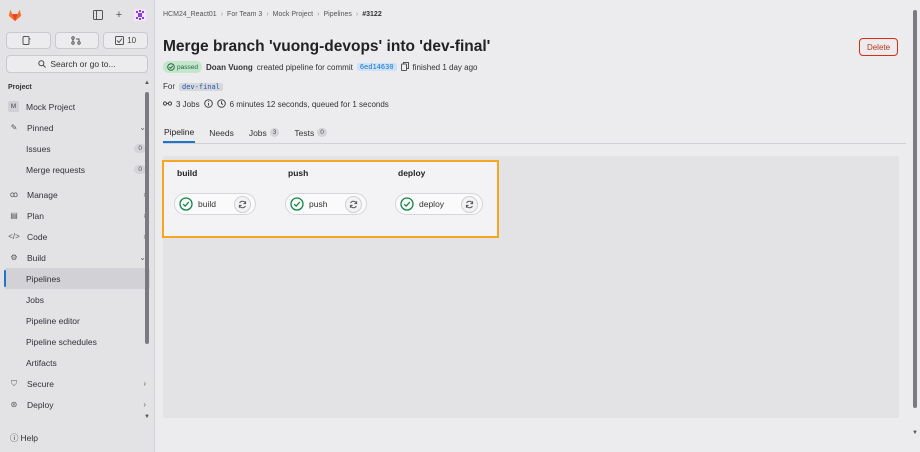  I want to click on tab-pipeline: Pipeline, so click(179, 132).